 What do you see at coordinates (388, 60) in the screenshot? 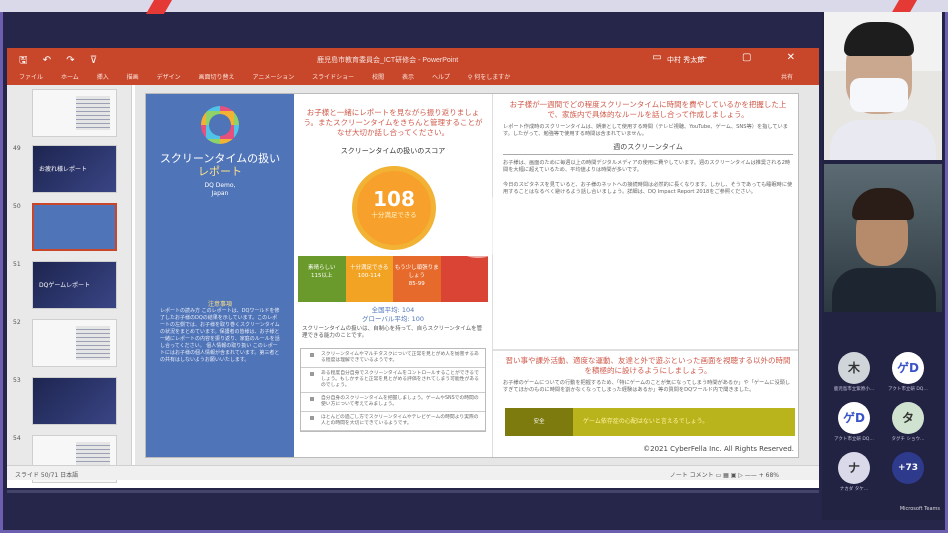
I see `window-title: 鹿児島市教育委員会_ICT研修会 - PowerPoint` at bounding box center [388, 60].